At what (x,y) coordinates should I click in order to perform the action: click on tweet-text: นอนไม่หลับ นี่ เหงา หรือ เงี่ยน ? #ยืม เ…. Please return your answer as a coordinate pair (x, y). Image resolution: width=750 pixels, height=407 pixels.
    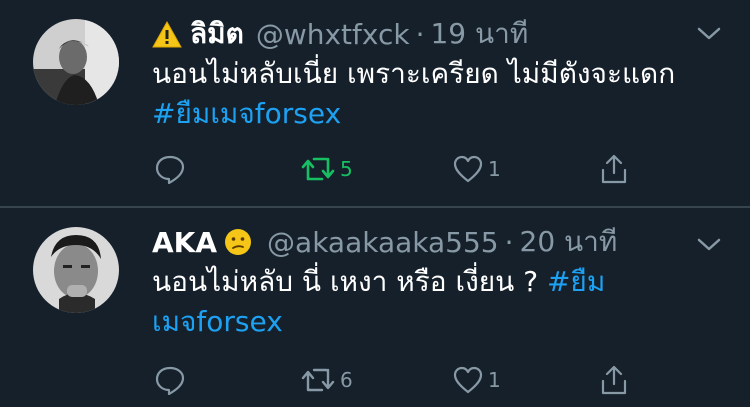
    Looking at the image, I should click on (432, 302).